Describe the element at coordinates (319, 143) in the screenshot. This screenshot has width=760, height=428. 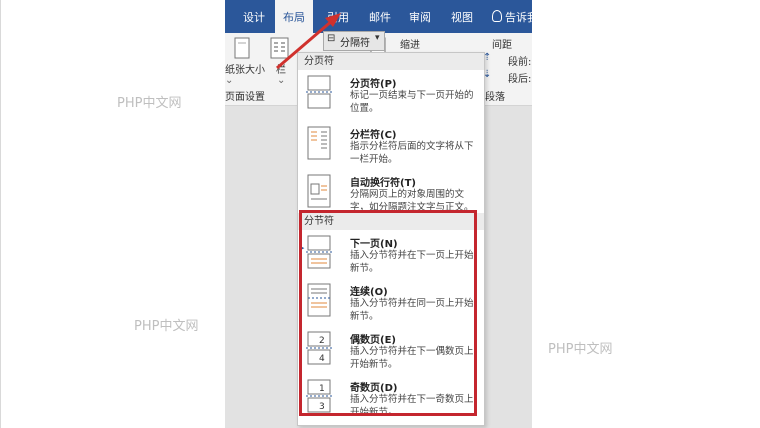
I see `column-break-icon` at that location.